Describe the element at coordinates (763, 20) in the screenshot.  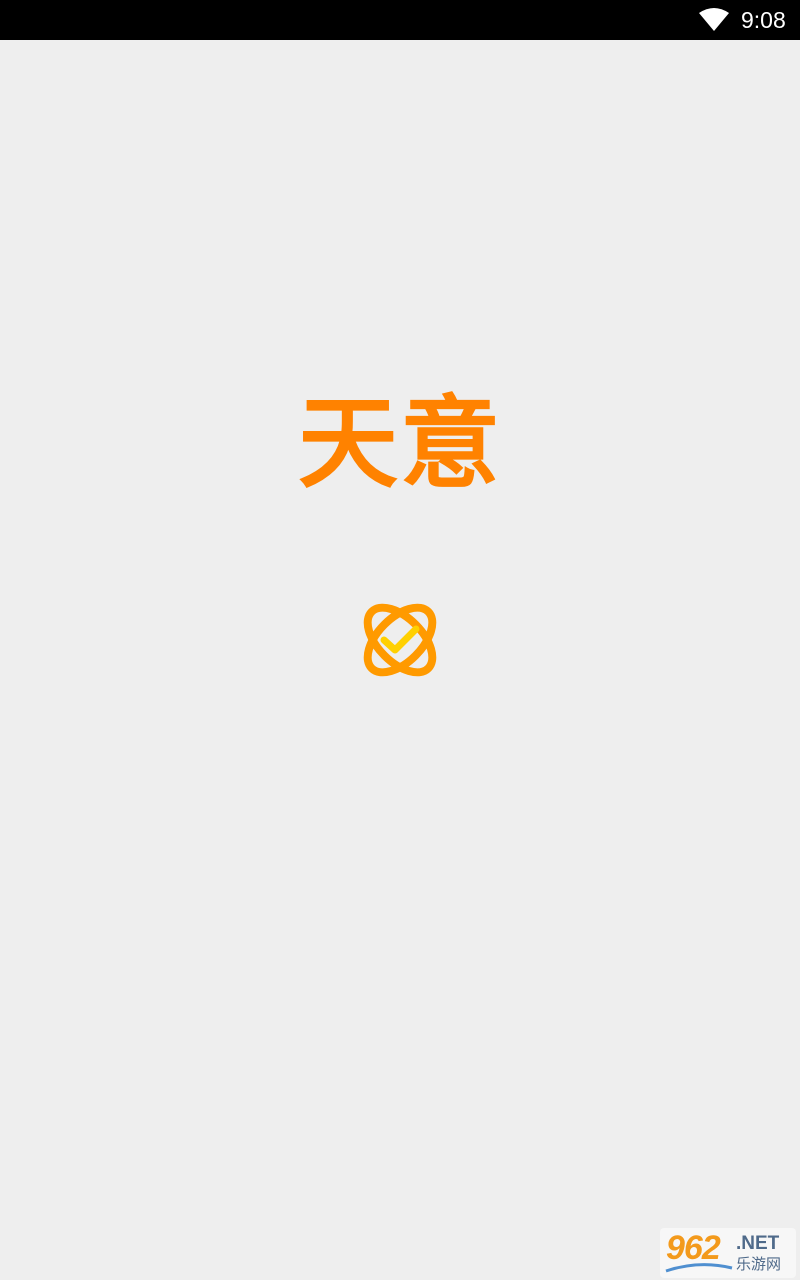
I see `status-time: 9:08` at that location.